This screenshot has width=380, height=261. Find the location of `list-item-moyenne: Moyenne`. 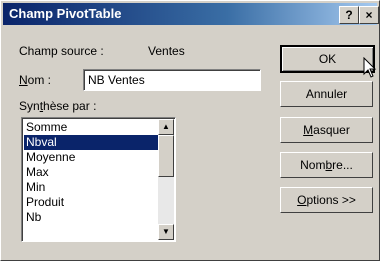

list-item-moyenne: Moyenne is located at coordinates (91, 157).